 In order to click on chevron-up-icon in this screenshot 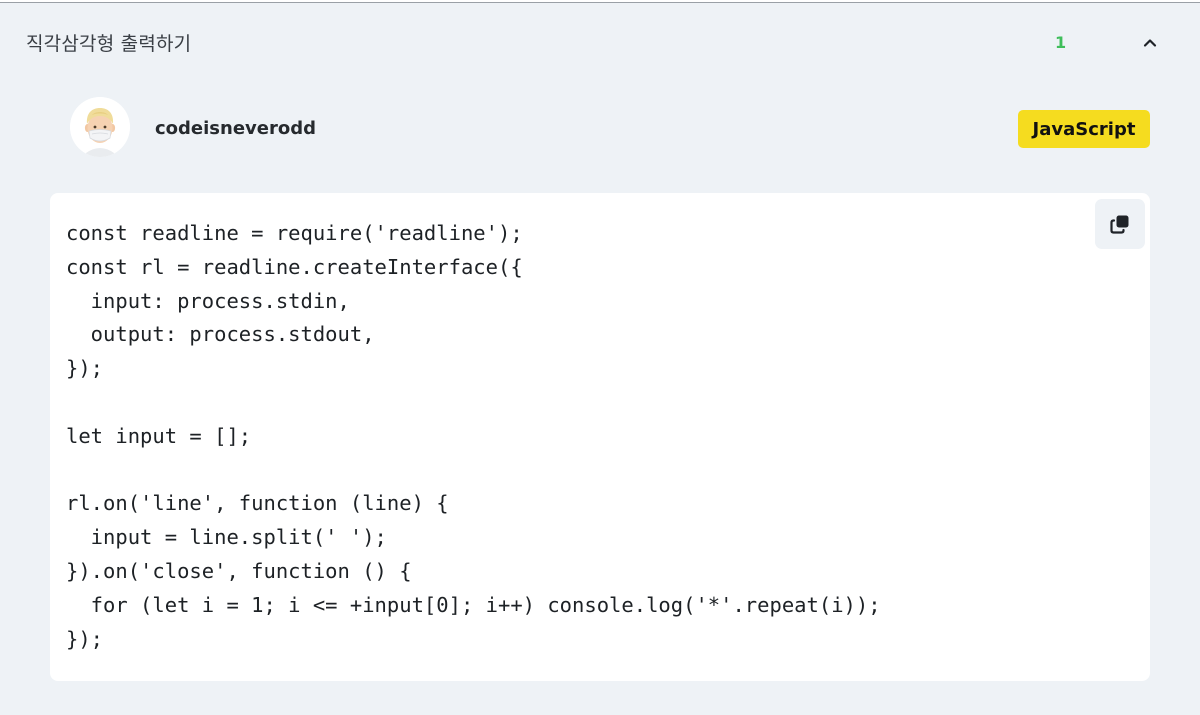, I will do `click(1150, 43)`.